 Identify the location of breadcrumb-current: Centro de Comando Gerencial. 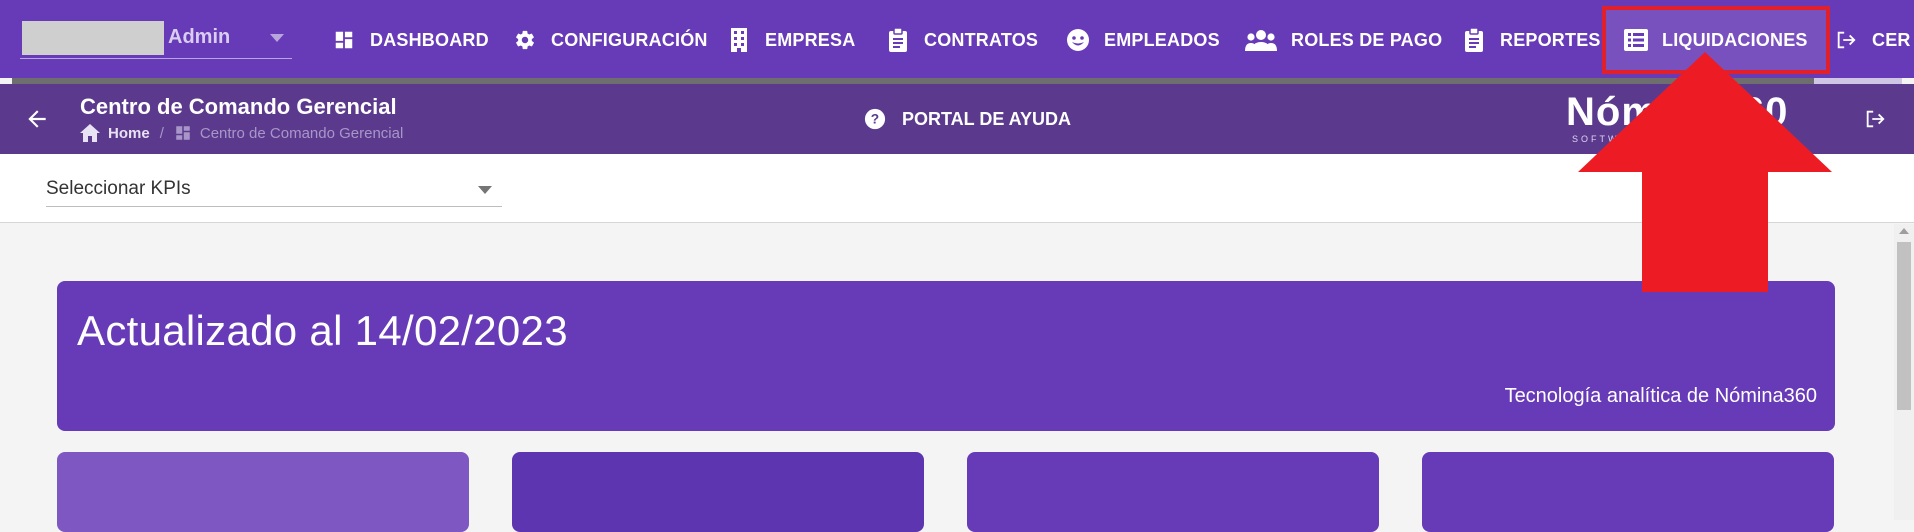
(301, 133).